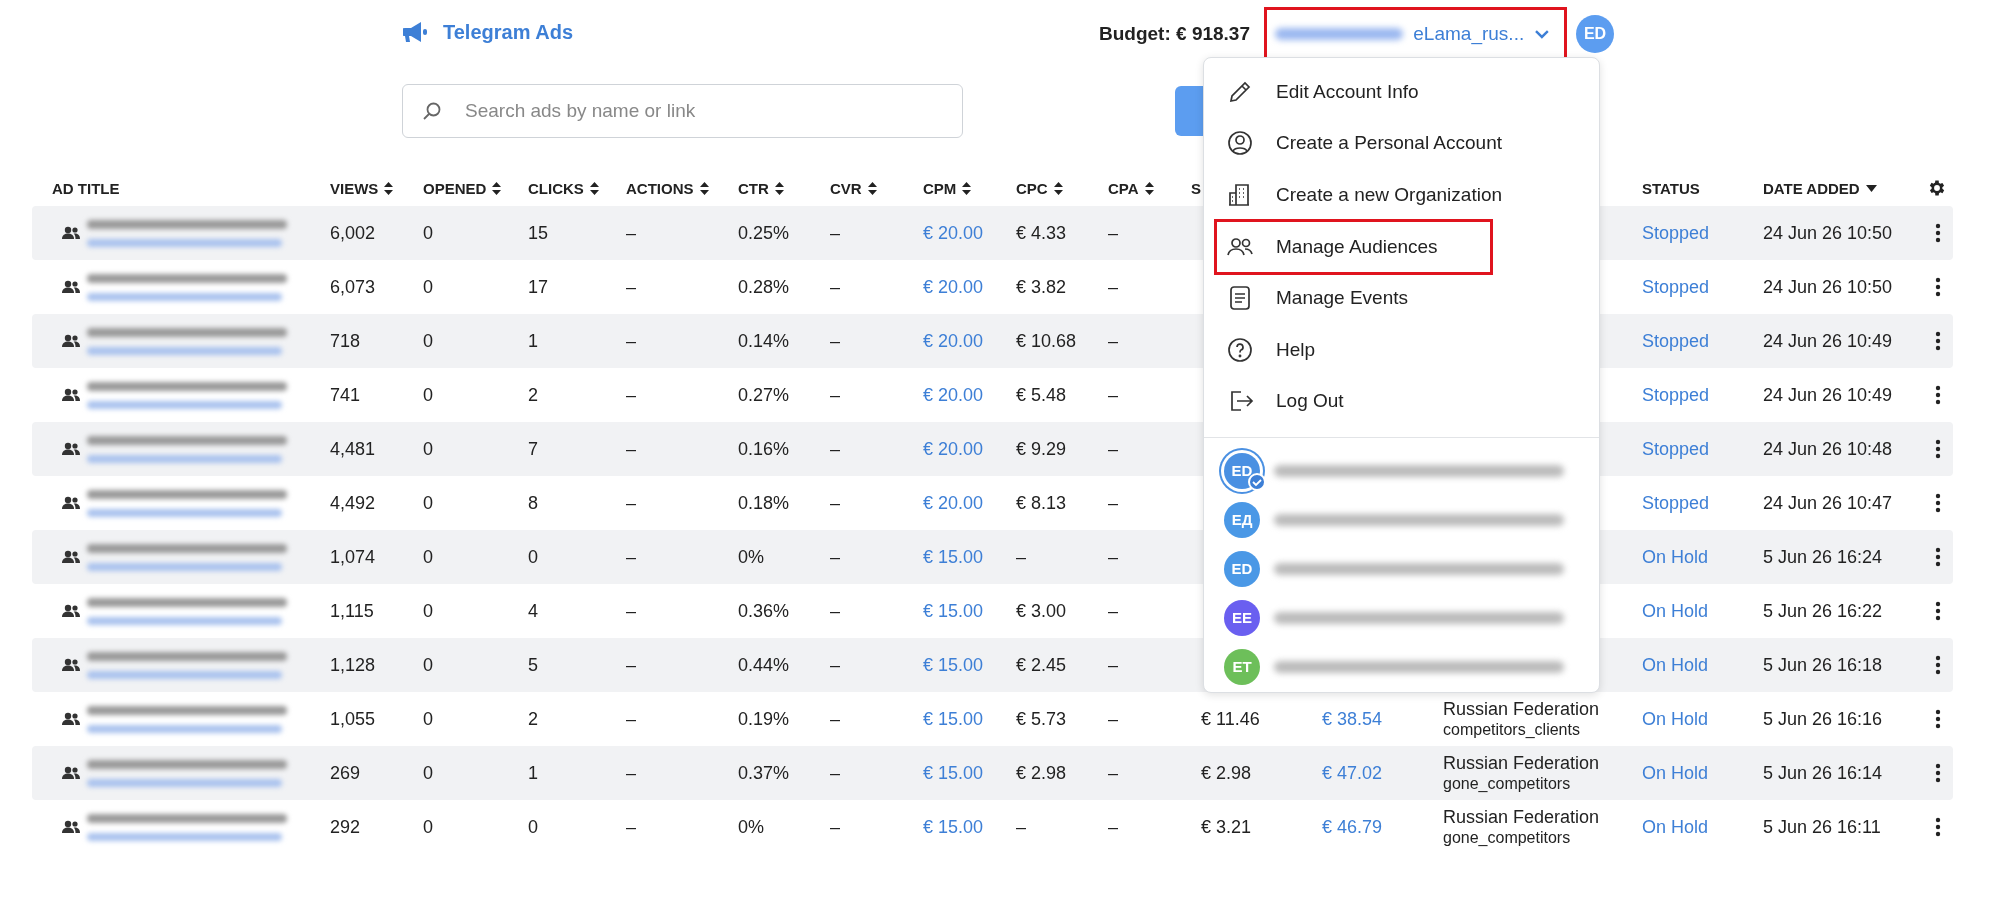  Describe the element at coordinates (1382, 827) in the screenshot. I see `budget-link: € 46.79` at that location.